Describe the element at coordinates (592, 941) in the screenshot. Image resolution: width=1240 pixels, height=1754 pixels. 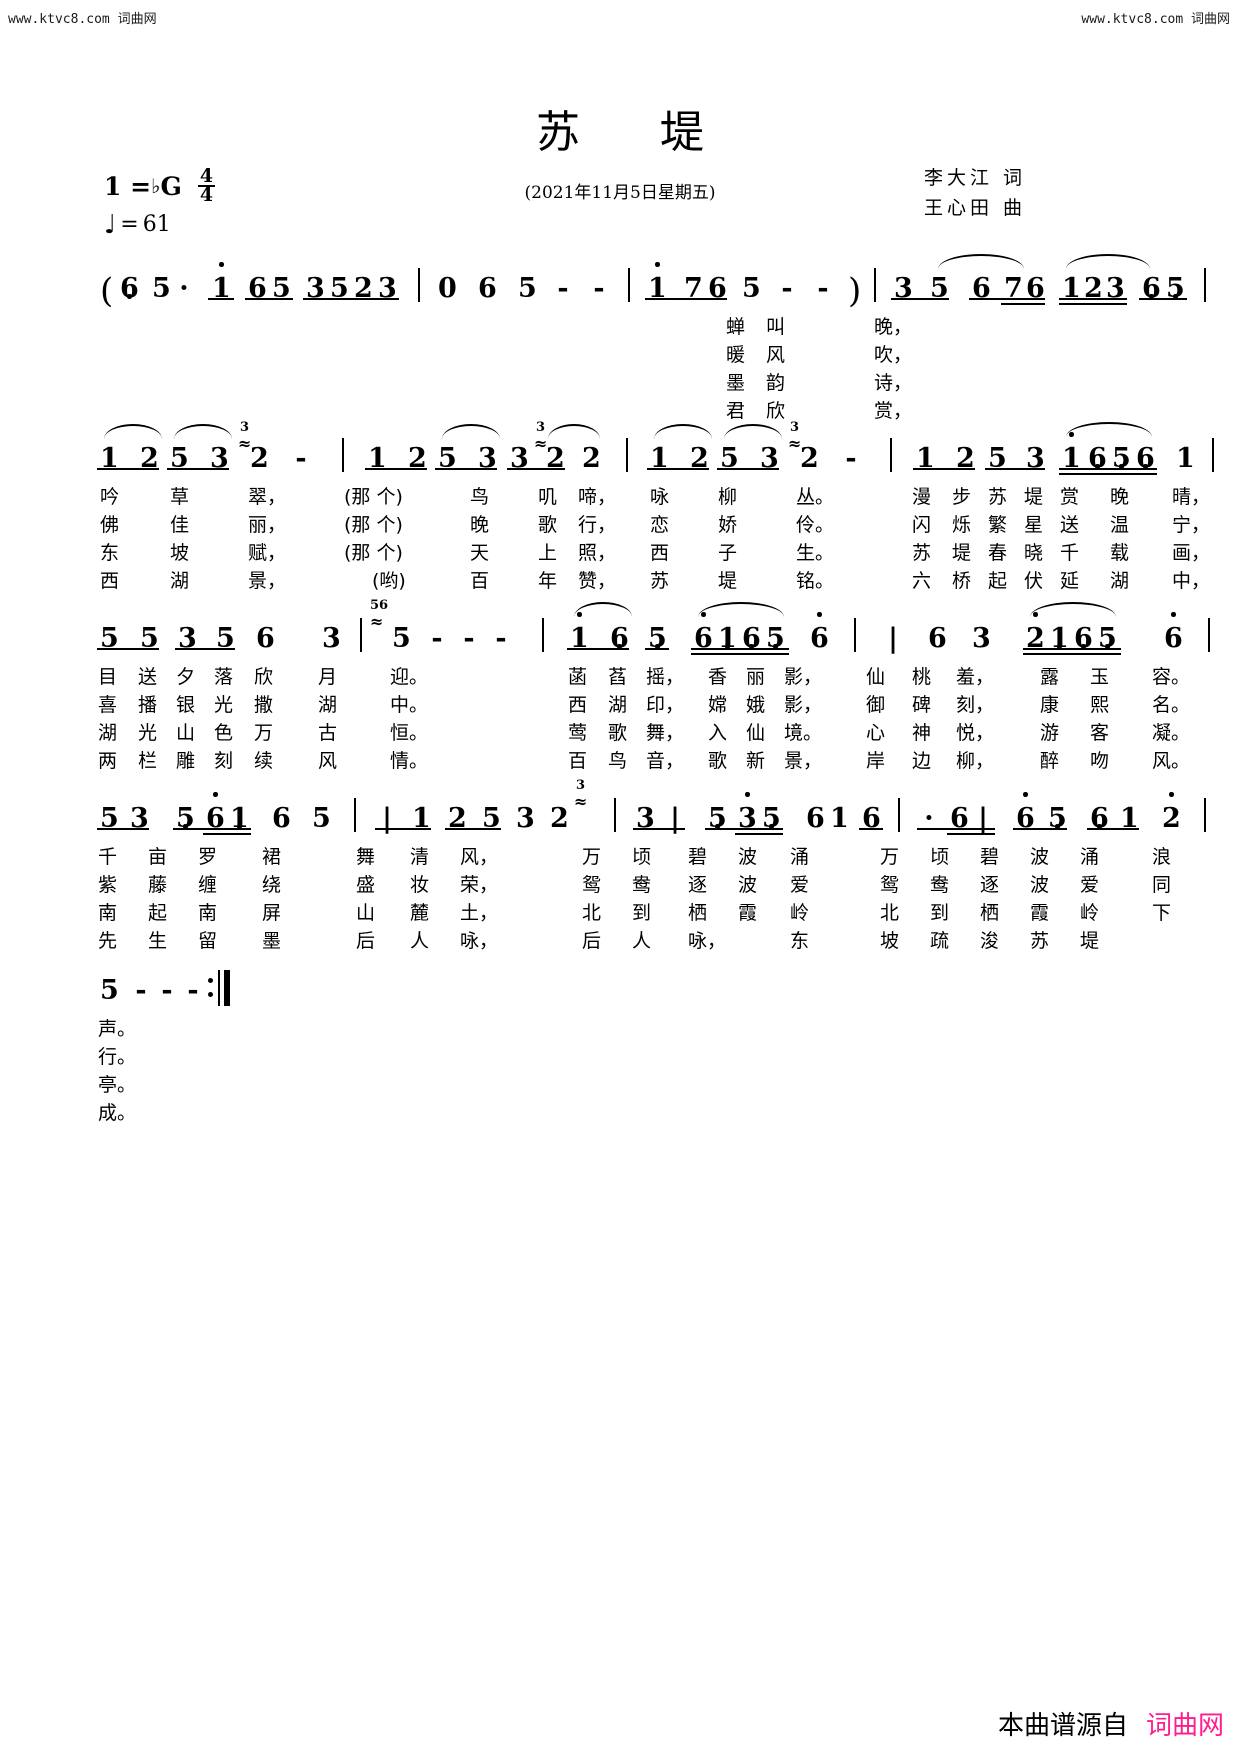
I see `lyric-syllable: 后` at that location.